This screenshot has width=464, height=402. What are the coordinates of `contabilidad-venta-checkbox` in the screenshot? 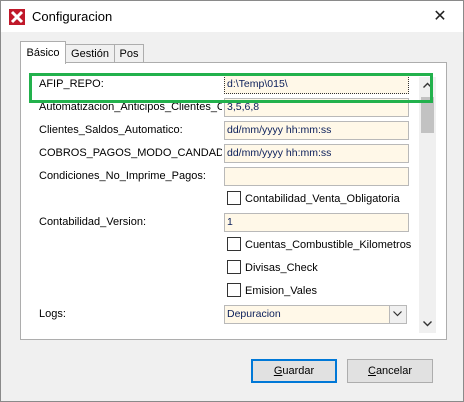 It's located at (234, 198).